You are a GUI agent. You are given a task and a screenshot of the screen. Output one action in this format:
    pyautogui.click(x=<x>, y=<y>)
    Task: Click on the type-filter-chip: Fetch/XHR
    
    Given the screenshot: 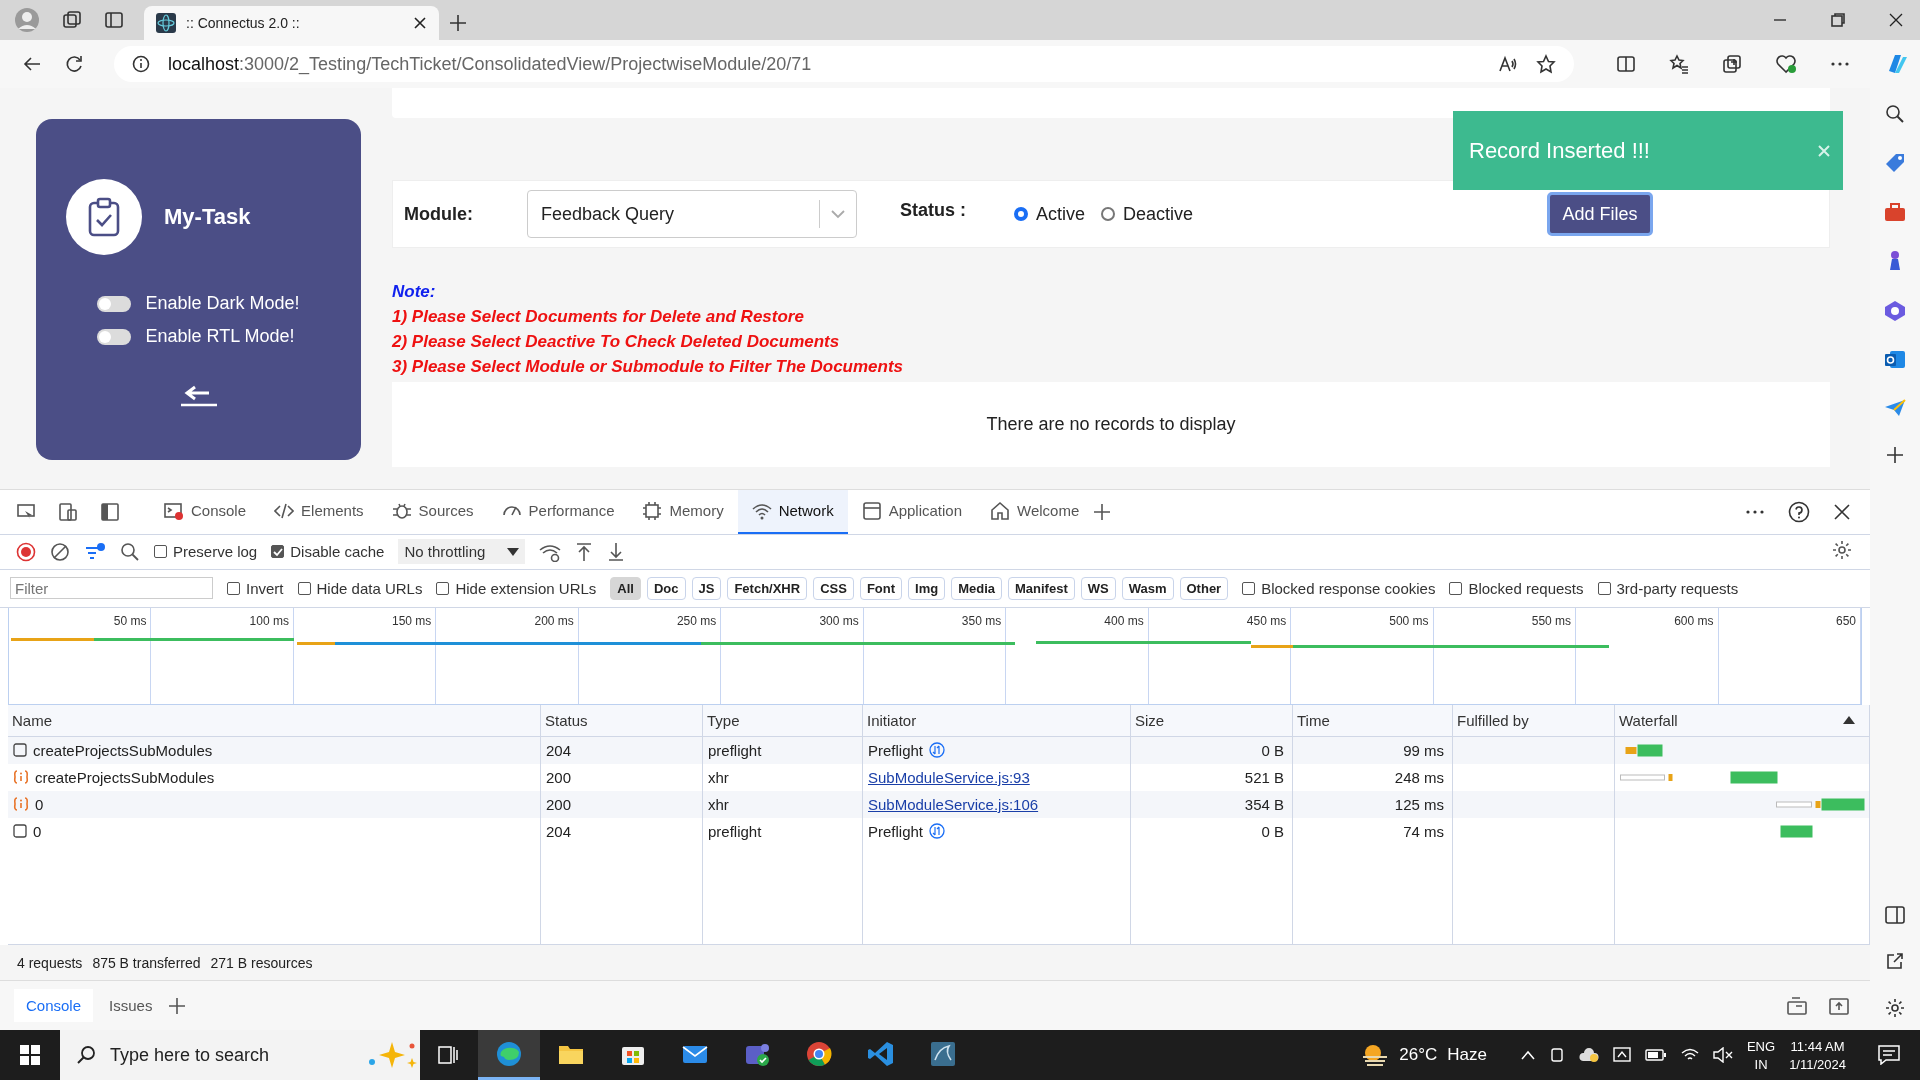 What is the action you would take?
    pyautogui.click(x=767, y=588)
    